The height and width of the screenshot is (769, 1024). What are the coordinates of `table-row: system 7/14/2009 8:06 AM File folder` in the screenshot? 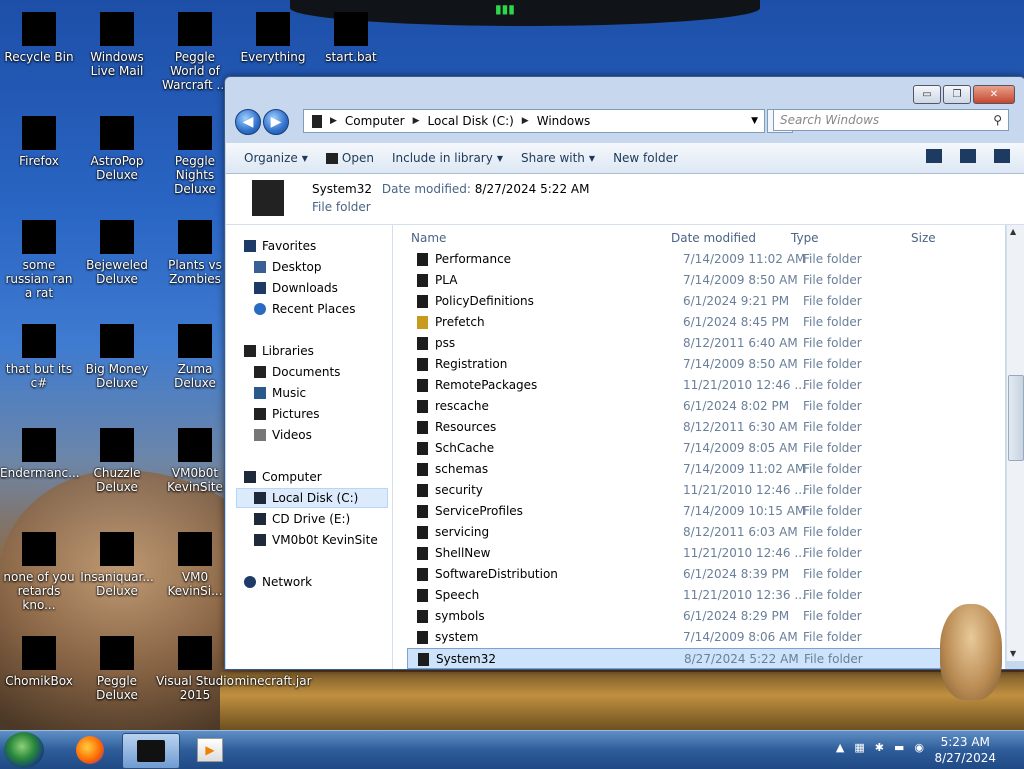 It's located at (687, 637).